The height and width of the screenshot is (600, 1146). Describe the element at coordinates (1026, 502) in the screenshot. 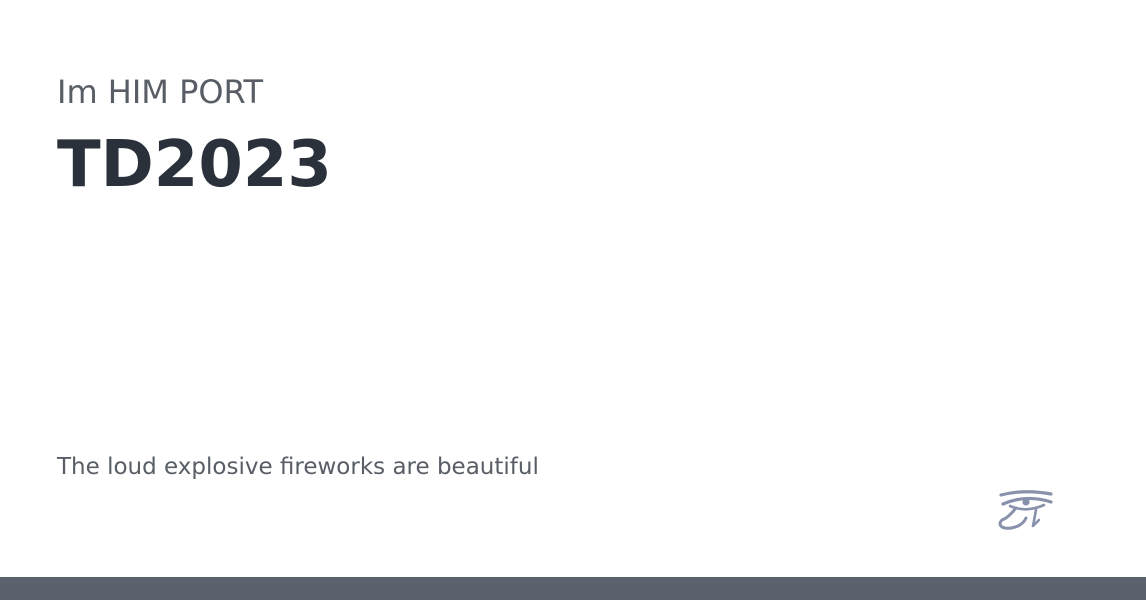

I see `logo-pupil` at that location.